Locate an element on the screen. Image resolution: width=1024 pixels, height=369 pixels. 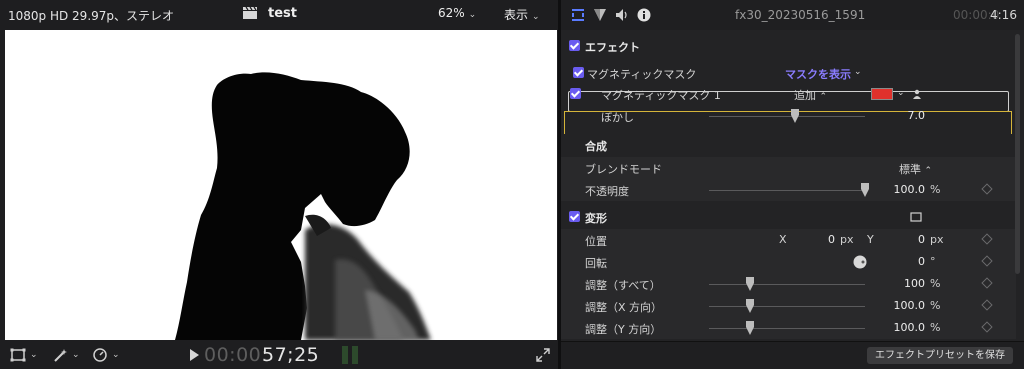
feather-value: 7.0 is located at coordinates (906, 115).